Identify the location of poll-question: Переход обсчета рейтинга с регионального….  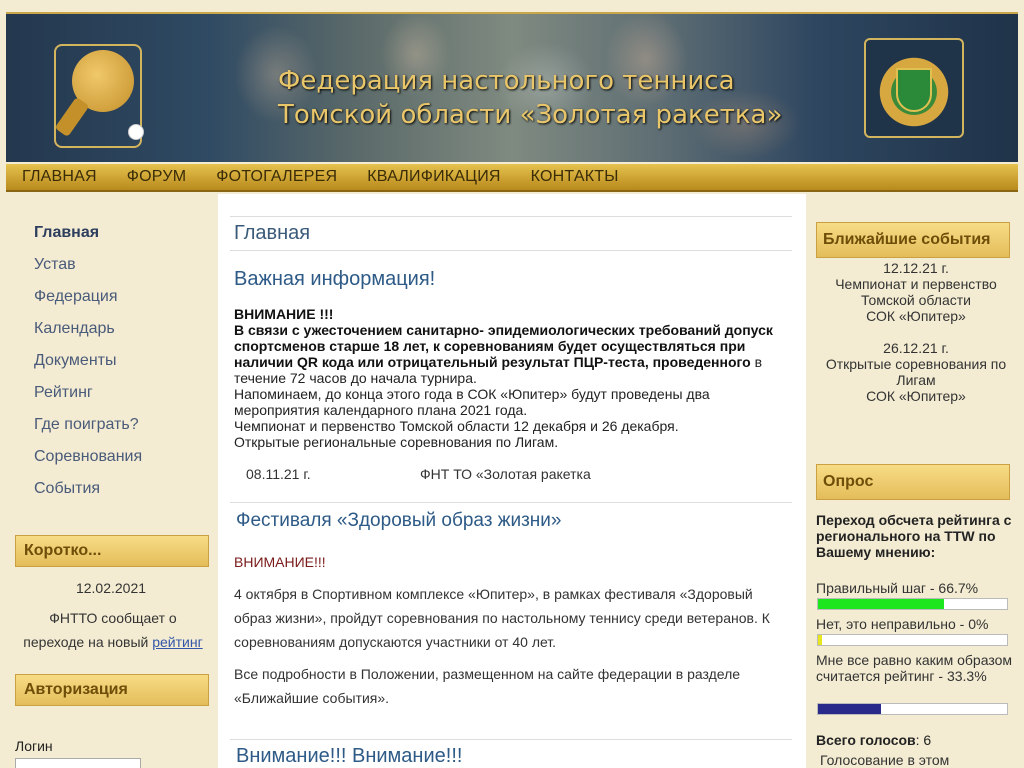
(914, 536).